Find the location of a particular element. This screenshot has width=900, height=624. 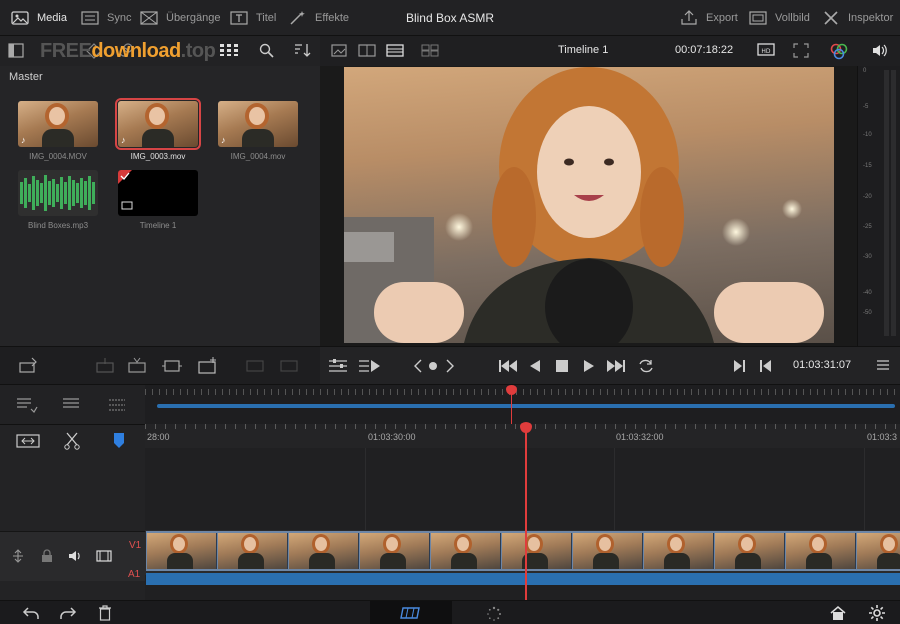

export-icon is located at coordinates (689, 18).